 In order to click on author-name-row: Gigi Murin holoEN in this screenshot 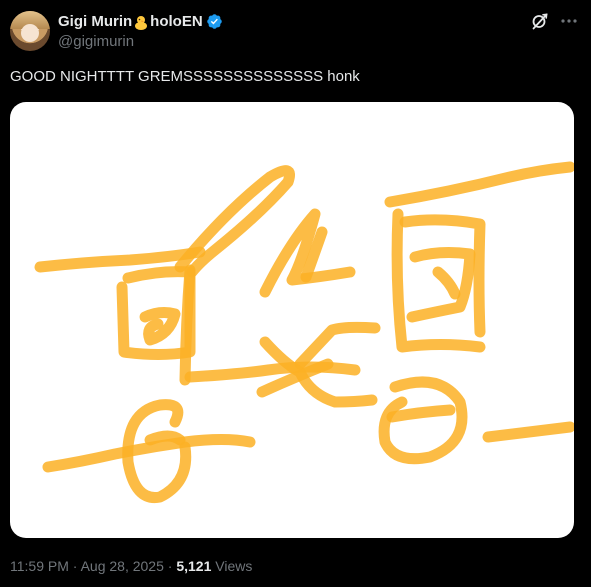, I will do `click(140, 21)`.